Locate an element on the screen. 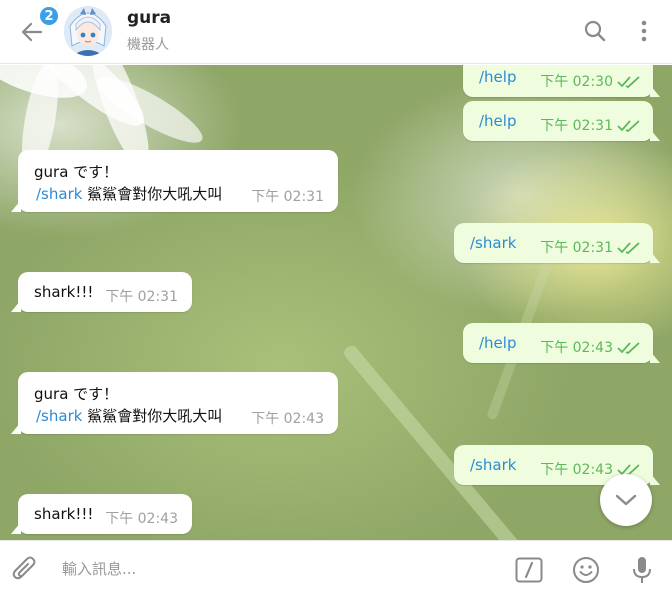 The width and height of the screenshot is (672, 596). bot-command-button is located at coordinates (529, 570).